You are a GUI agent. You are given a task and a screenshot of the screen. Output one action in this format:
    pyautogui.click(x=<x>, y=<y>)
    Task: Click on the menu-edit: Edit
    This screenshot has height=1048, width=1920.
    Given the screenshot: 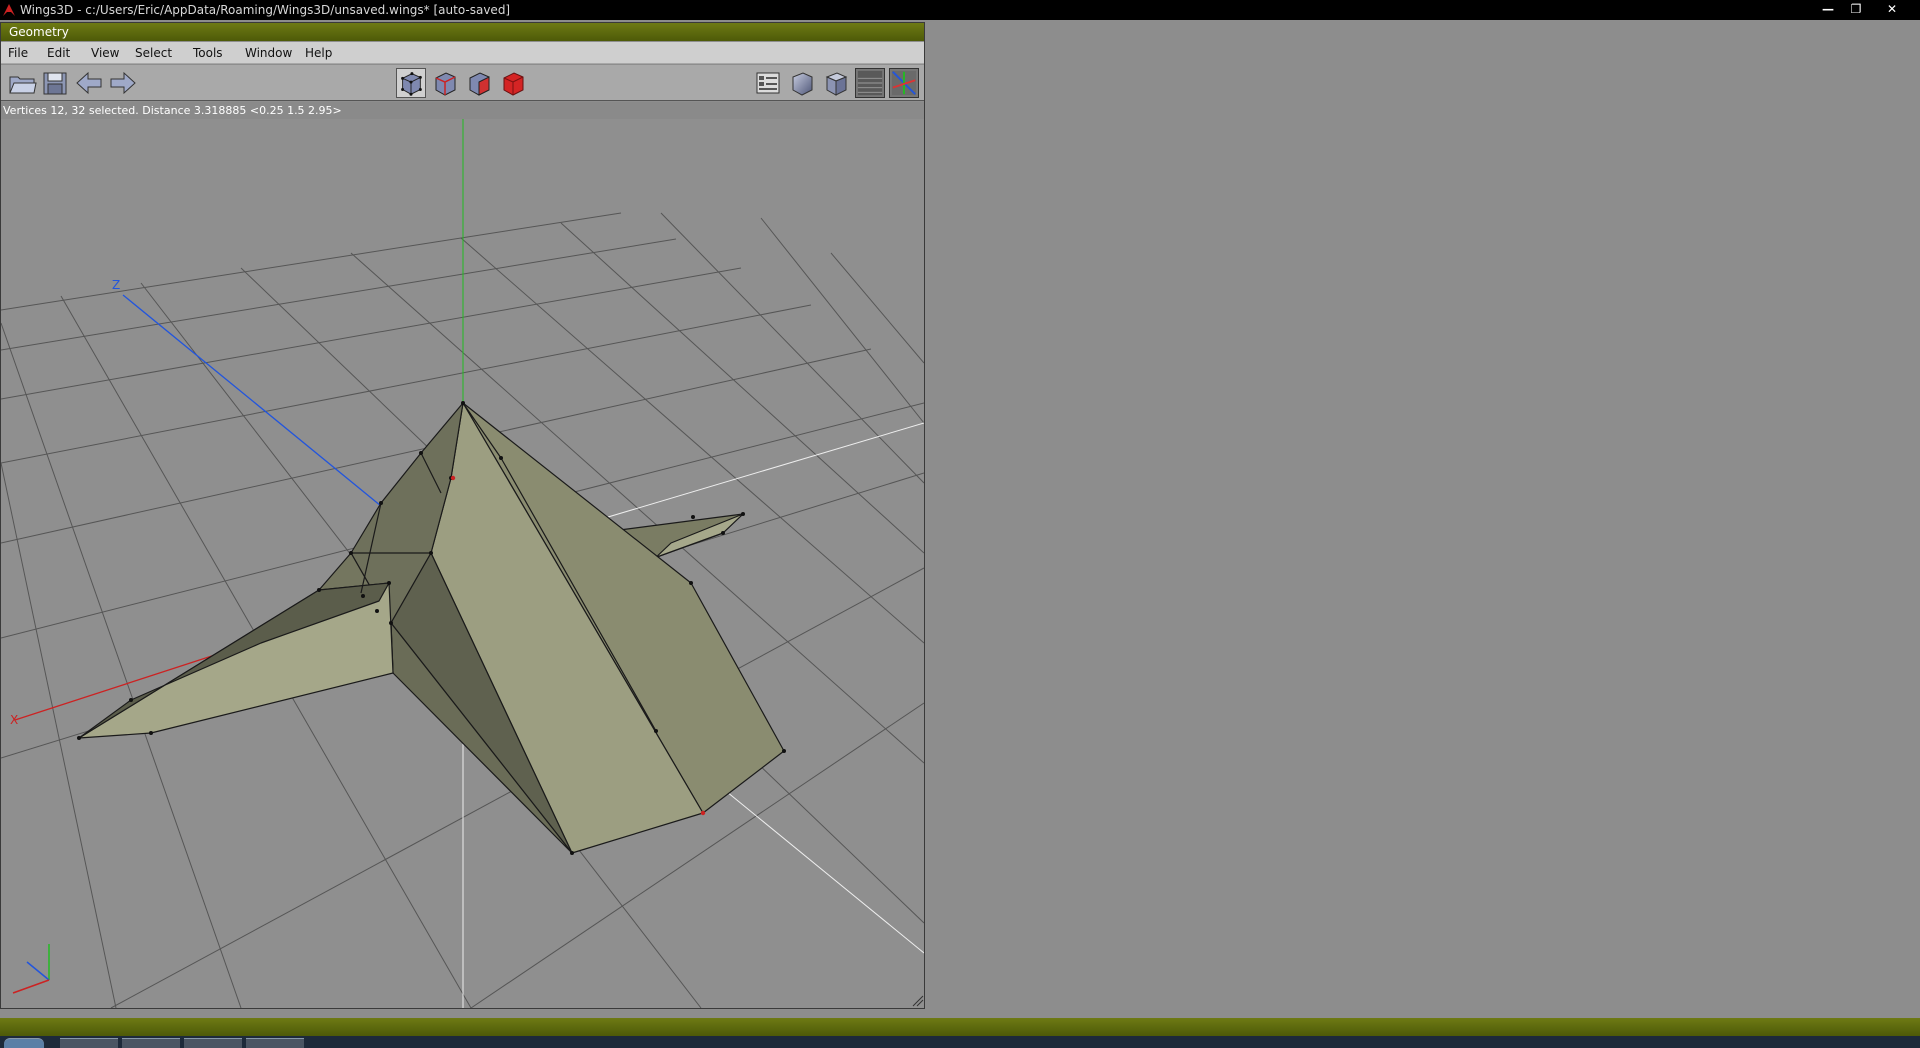 What is the action you would take?
    pyautogui.click(x=58, y=53)
    